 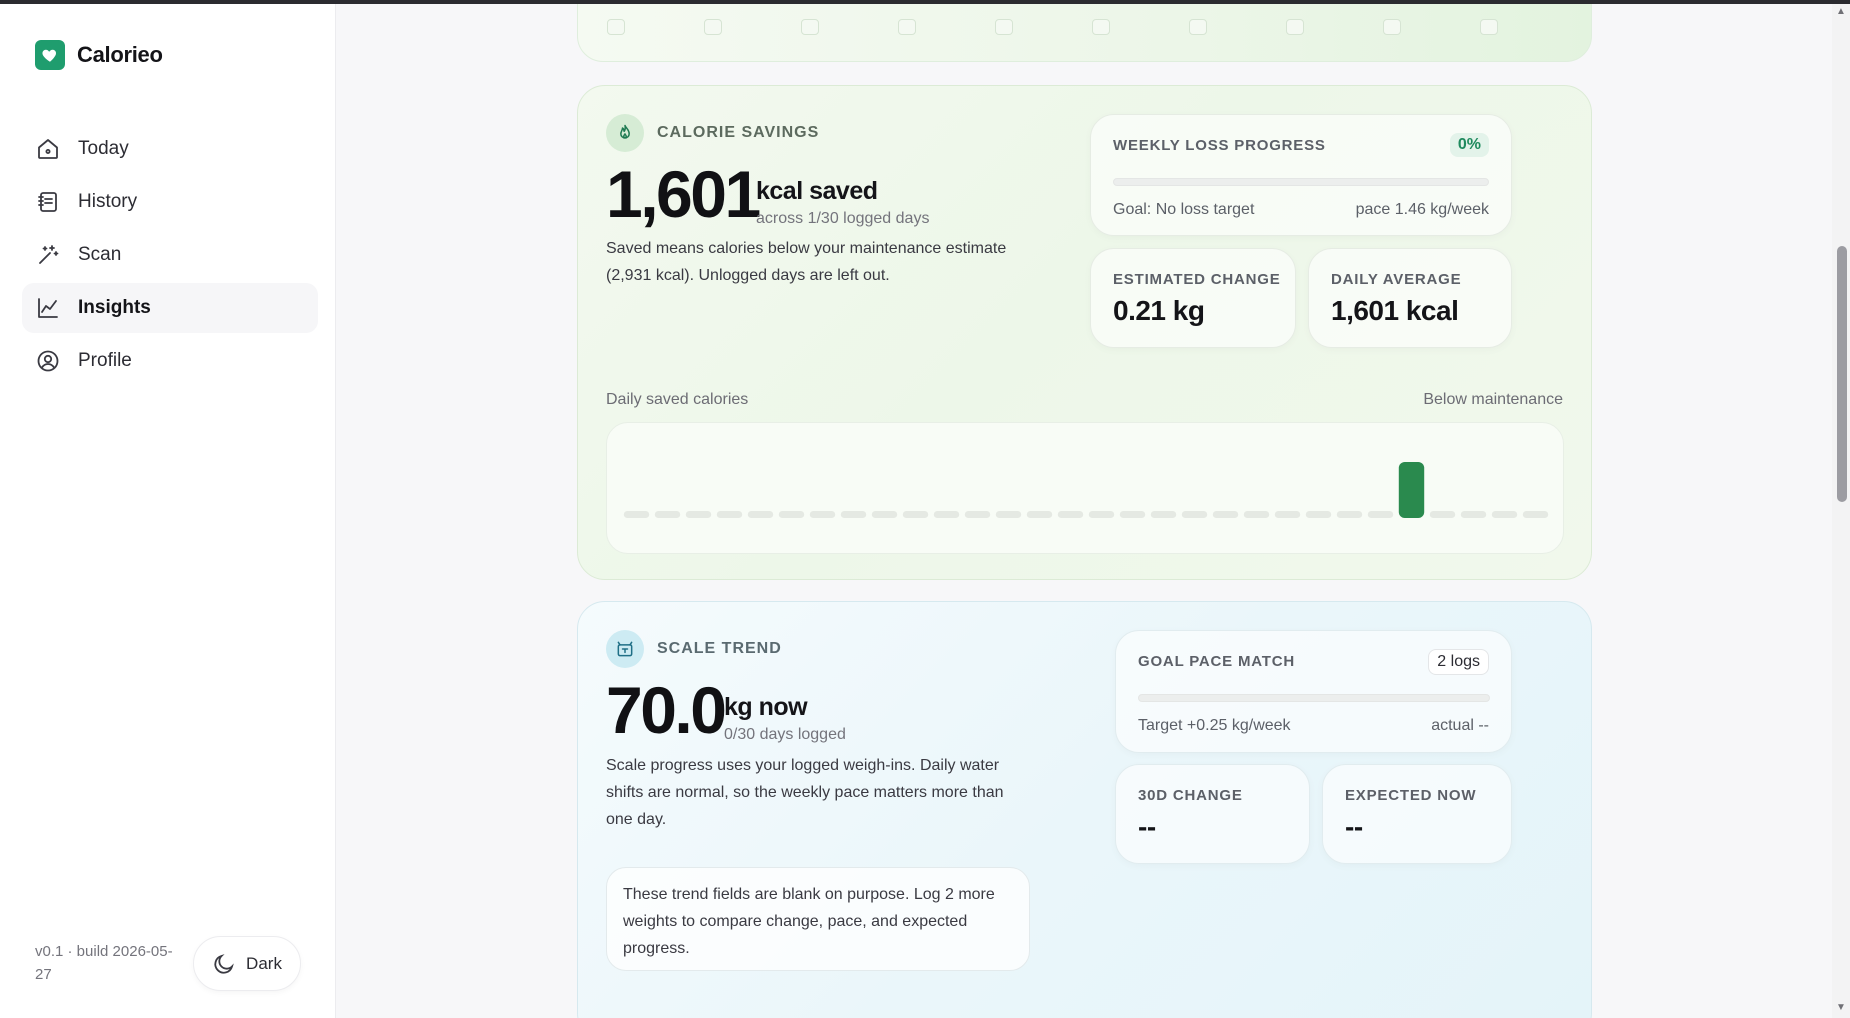 What do you see at coordinates (48, 308) in the screenshot?
I see `line-chart-icon` at bounding box center [48, 308].